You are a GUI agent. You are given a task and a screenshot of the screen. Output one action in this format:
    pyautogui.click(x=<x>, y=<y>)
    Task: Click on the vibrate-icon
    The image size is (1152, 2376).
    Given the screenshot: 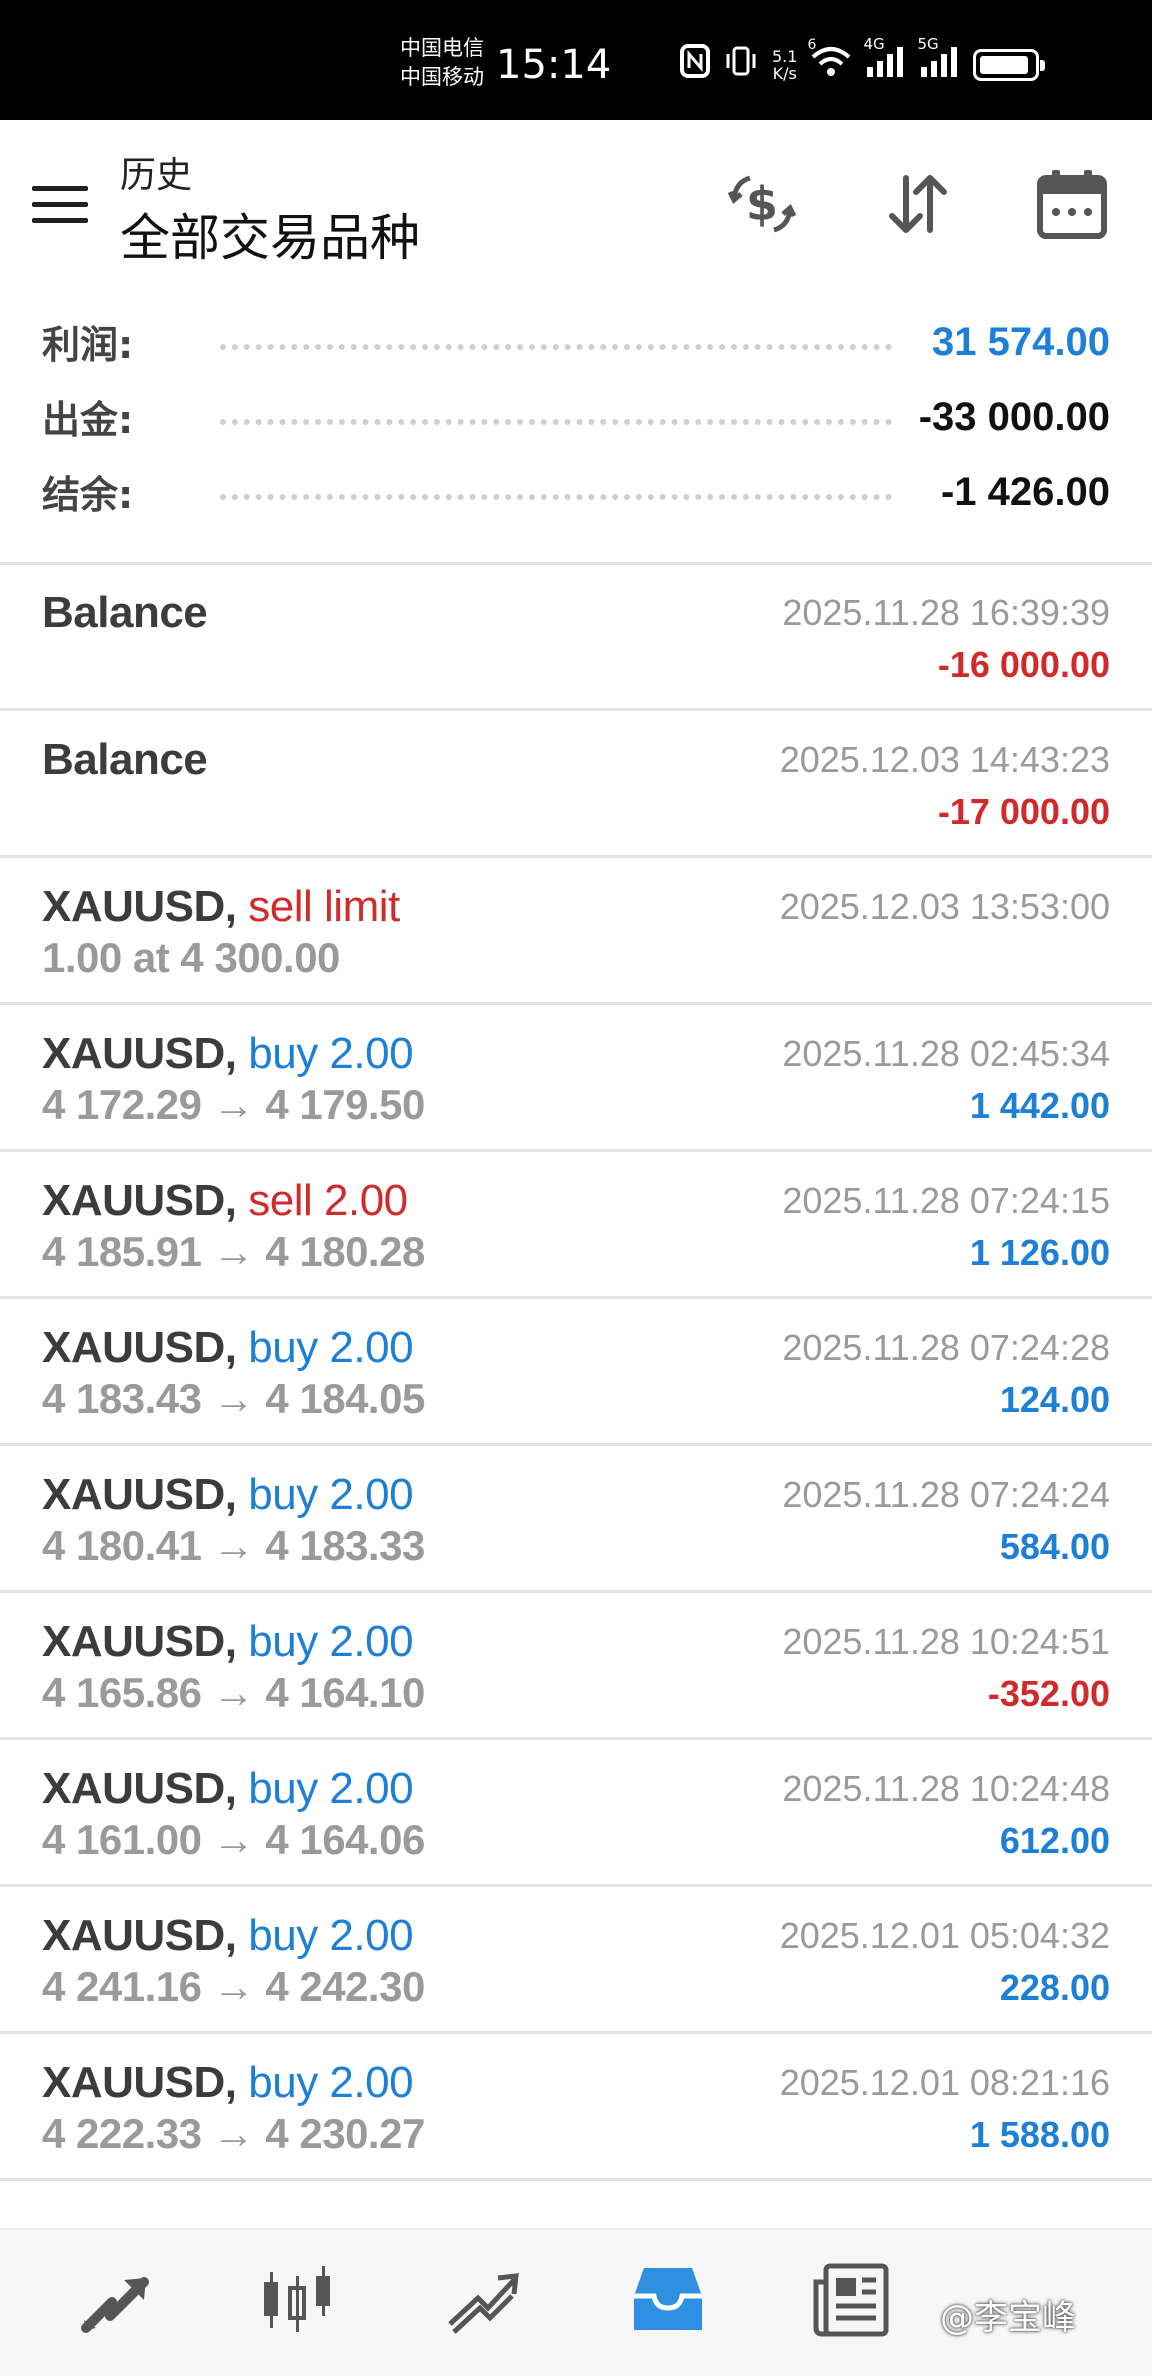 What is the action you would take?
    pyautogui.click(x=741, y=64)
    